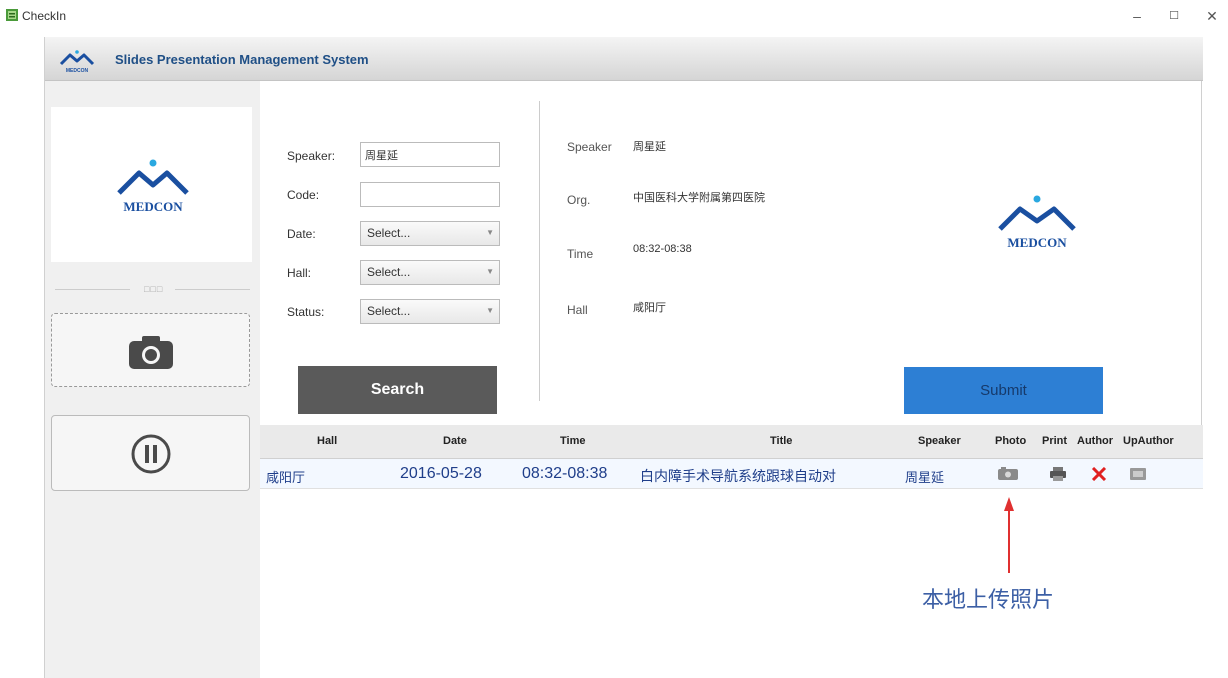 This screenshot has width=1228, height=678. What do you see at coordinates (649, 147) in the screenshot?
I see `detail-speaker-value: 周星延` at bounding box center [649, 147].